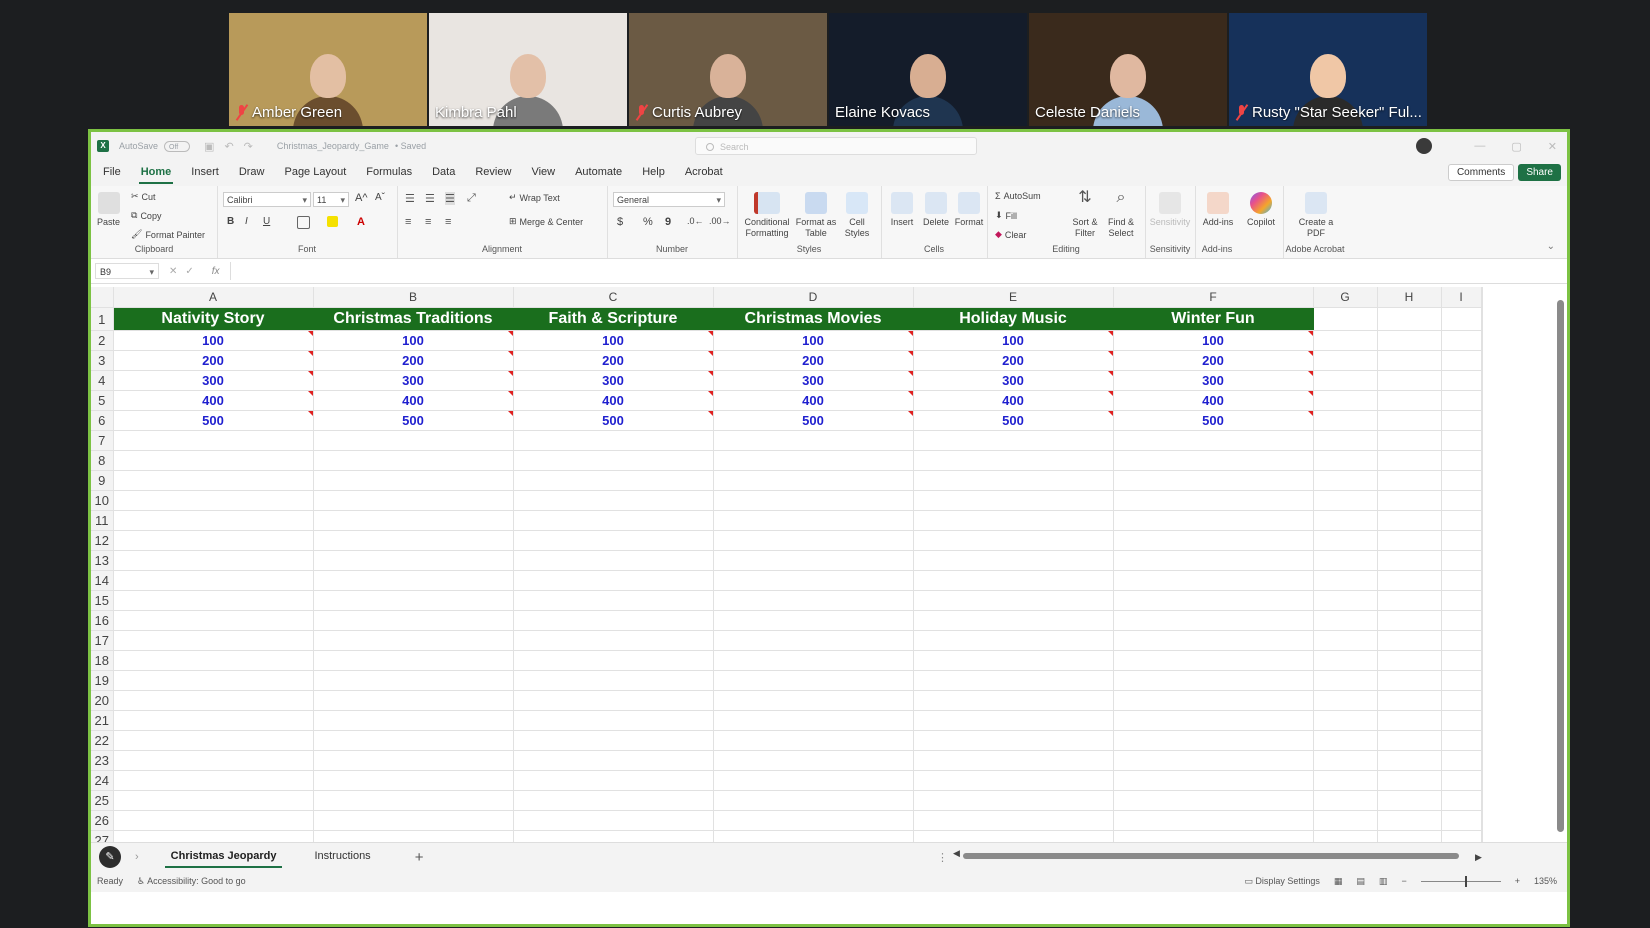 The width and height of the screenshot is (1650, 928). I want to click on vertical-scrollbar, so click(1560, 563).